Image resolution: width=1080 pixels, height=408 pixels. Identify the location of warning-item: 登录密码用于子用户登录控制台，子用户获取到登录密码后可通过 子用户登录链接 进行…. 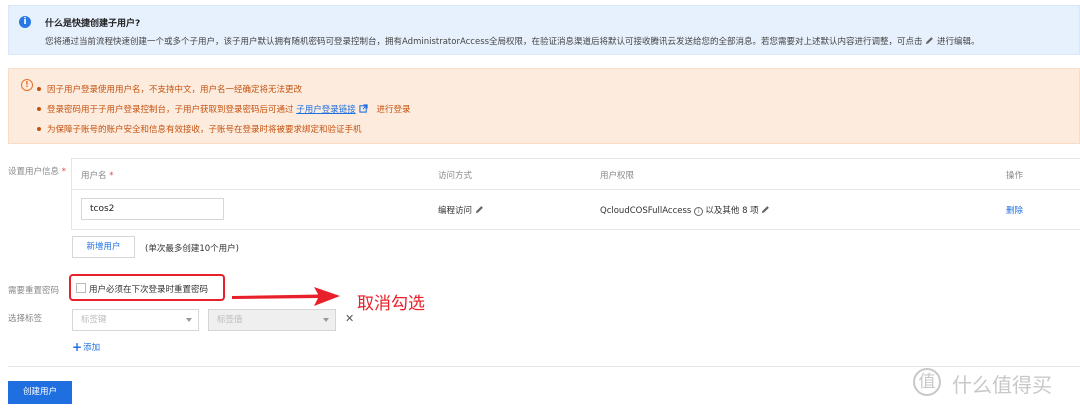
(223, 109).